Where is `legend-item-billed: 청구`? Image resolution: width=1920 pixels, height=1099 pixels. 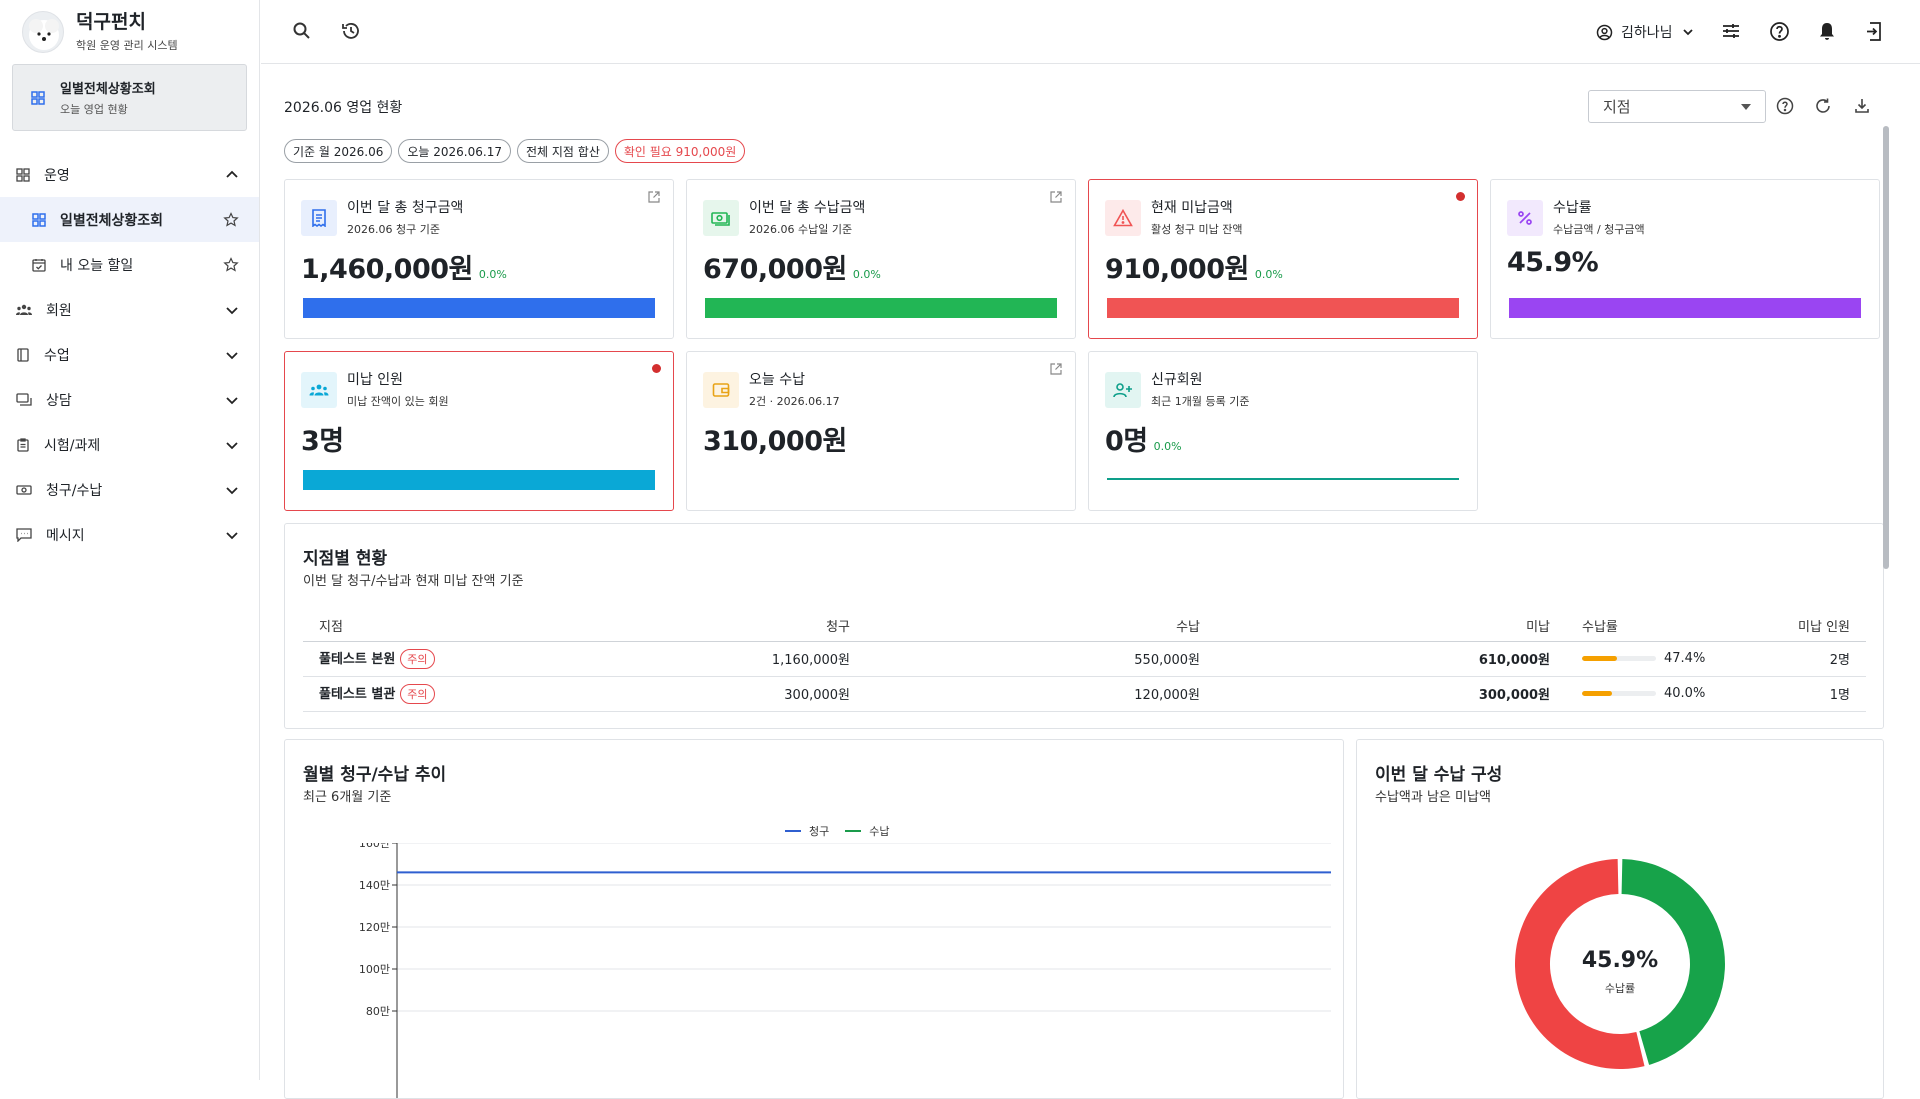
legend-item-billed: 청구 is located at coordinates (807, 831).